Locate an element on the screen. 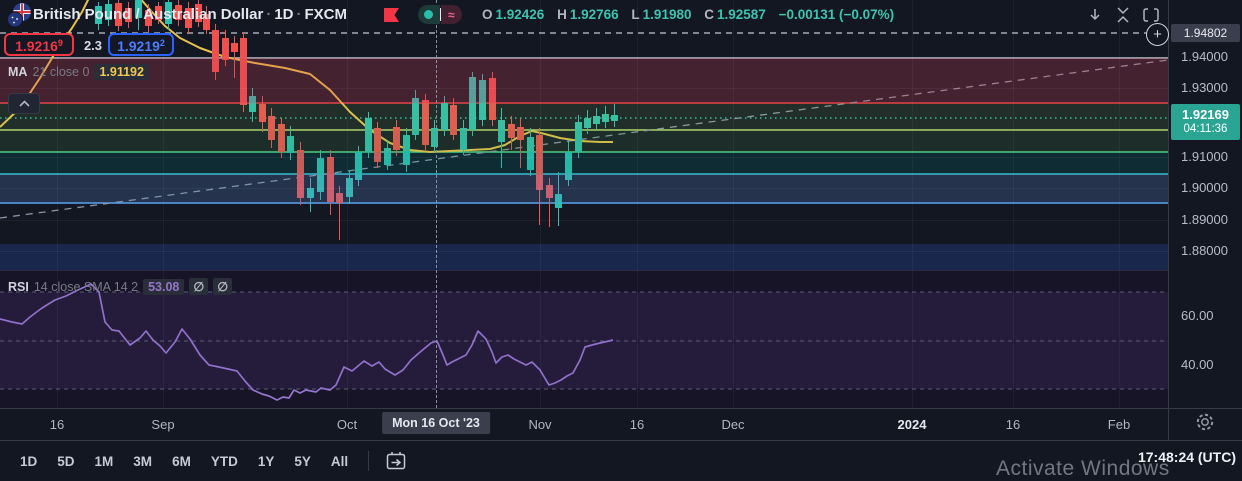 The height and width of the screenshot is (481, 1242). sell-price-value: 1.9216 is located at coordinates (36, 46).